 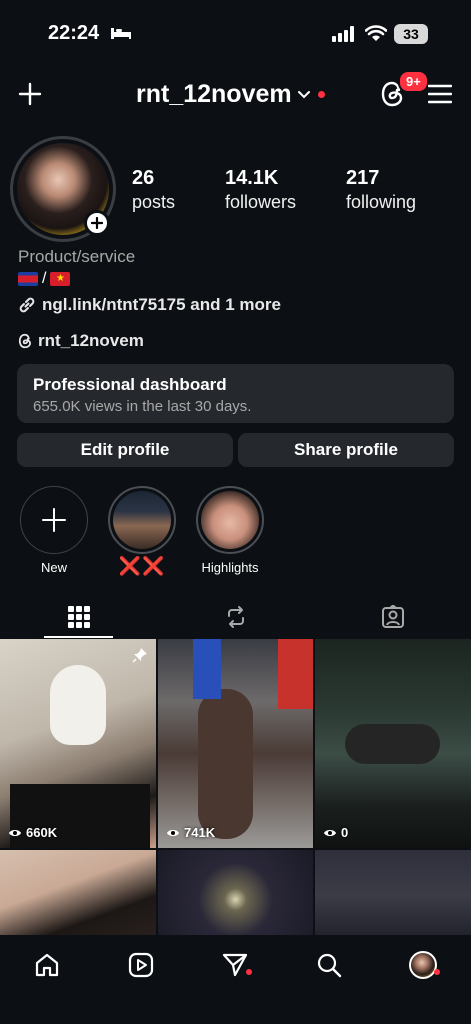 I want to click on link-icon, so click(x=27, y=305).